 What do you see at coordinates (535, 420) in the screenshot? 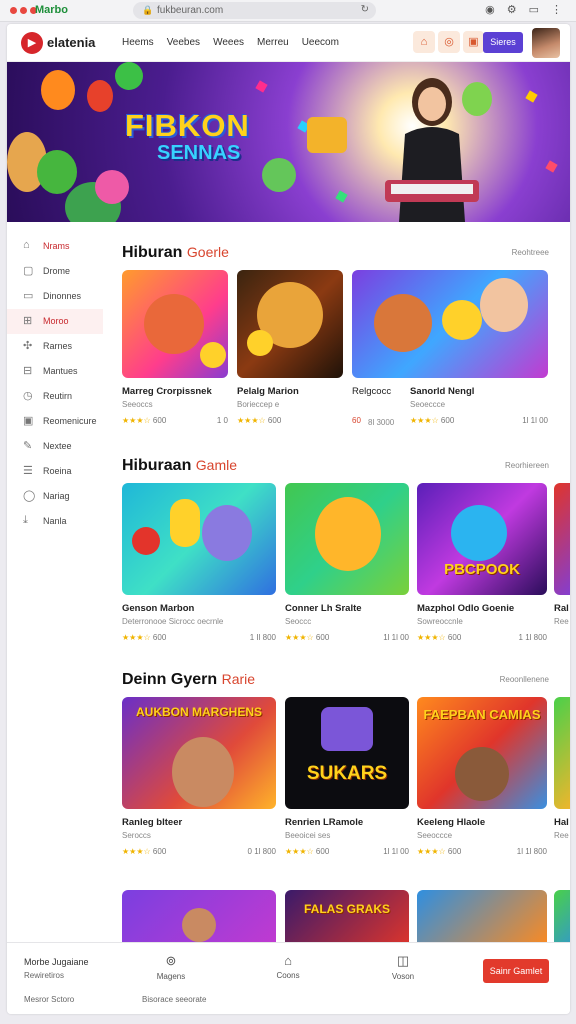
I see `card-meta: 1l 1l 00` at bounding box center [535, 420].